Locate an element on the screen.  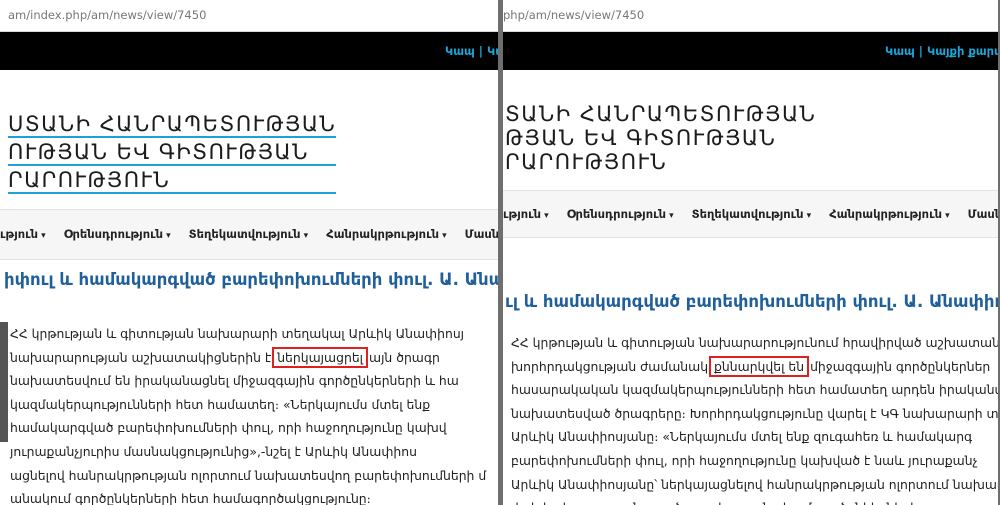
article-text: այն ծրագր is located at coordinates (404, 357).